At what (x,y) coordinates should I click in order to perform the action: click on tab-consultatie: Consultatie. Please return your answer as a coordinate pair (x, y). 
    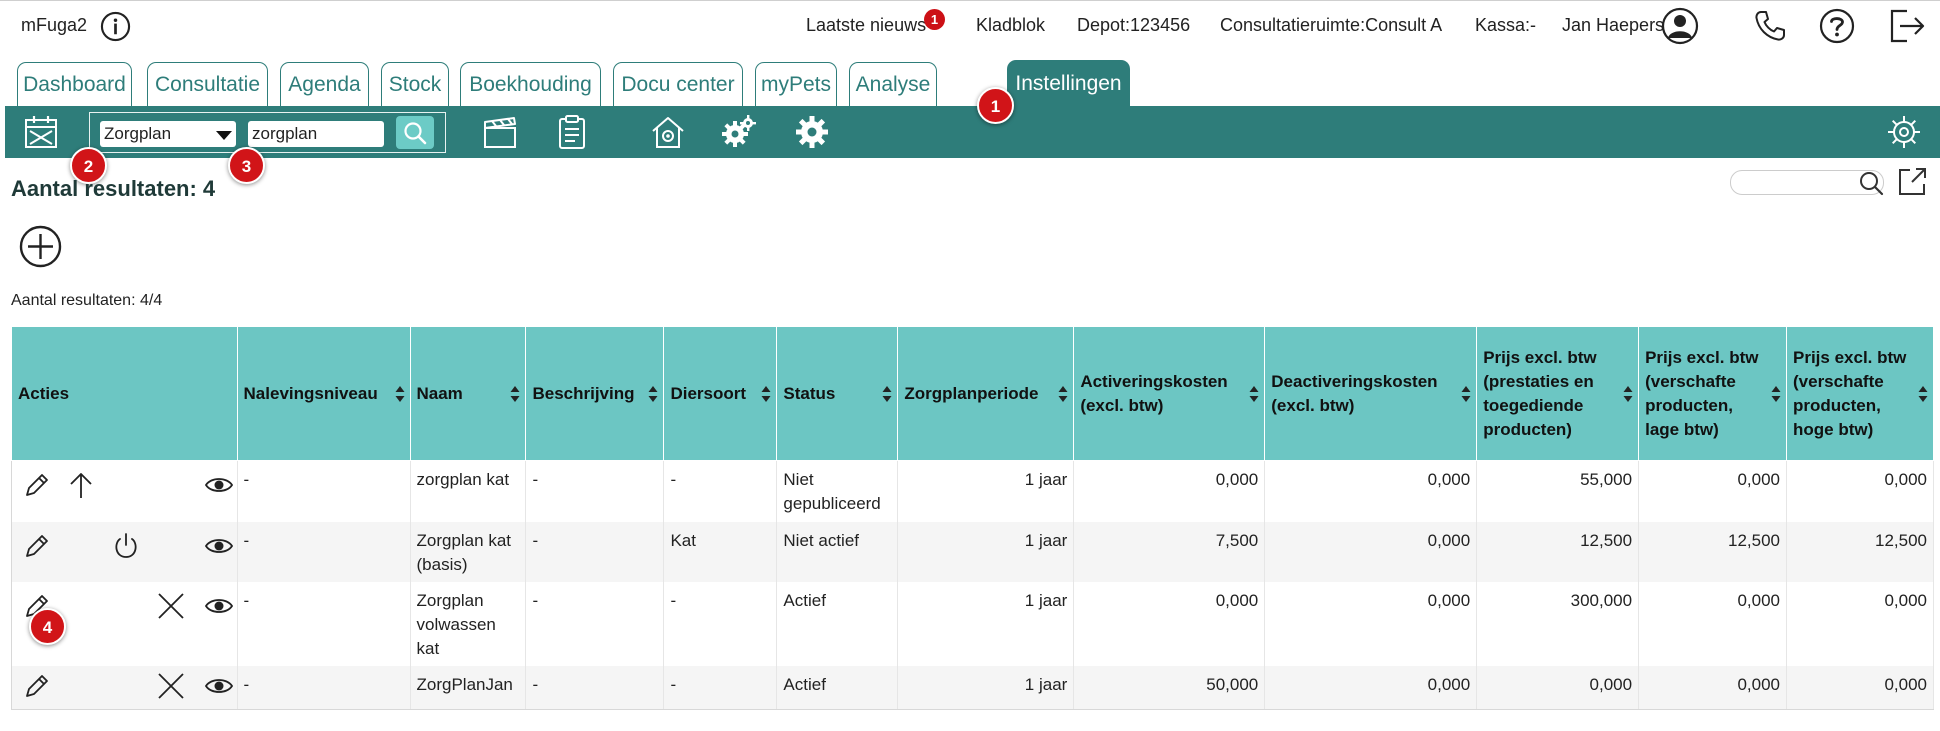
    Looking at the image, I should click on (207, 84).